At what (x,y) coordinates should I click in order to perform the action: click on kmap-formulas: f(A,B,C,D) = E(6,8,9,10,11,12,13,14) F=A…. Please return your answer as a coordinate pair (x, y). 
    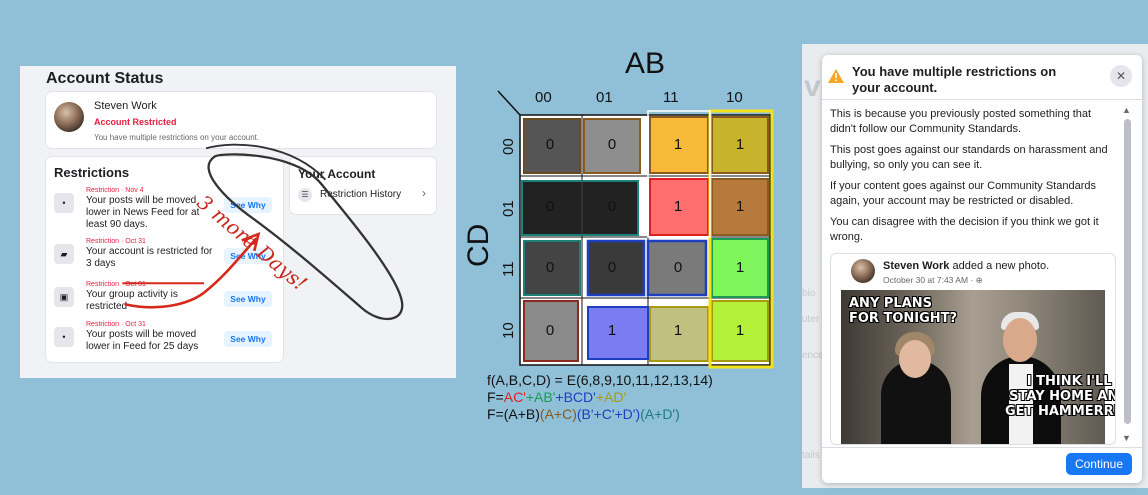
    Looking at the image, I should click on (600, 397).